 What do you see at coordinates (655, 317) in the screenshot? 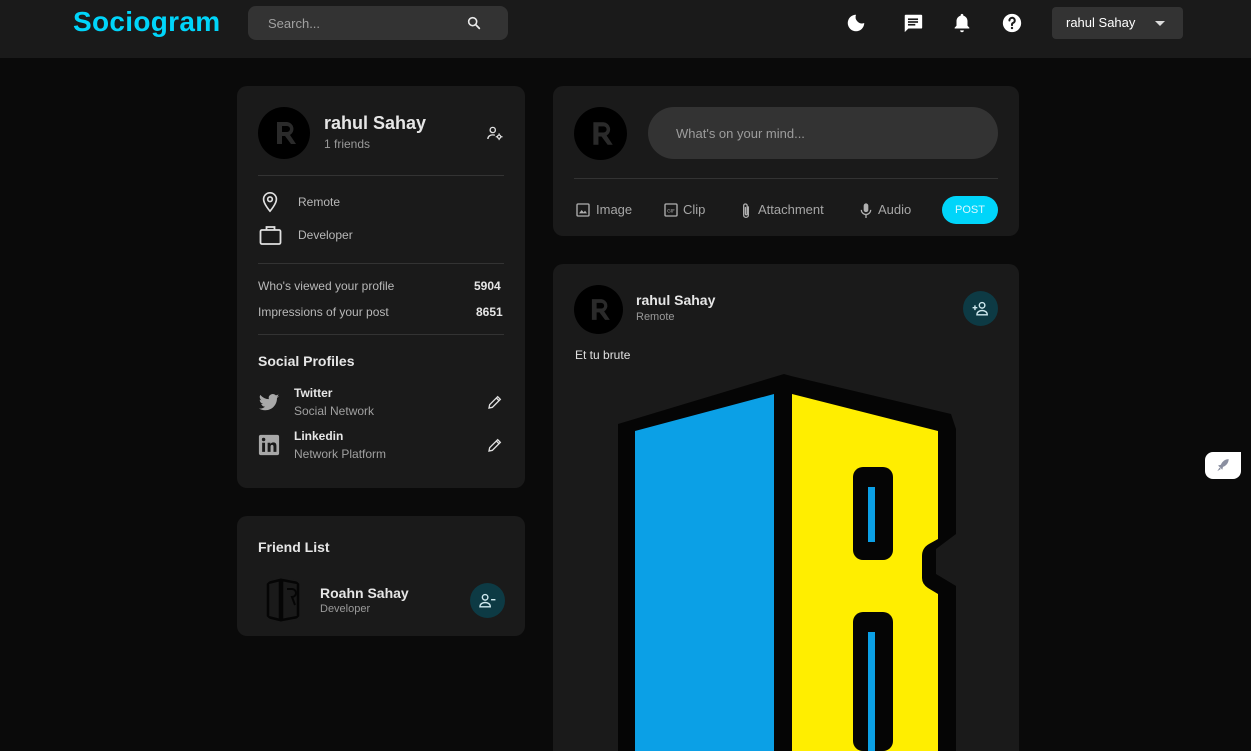
I see `post-author-location: Remote` at bounding box center [655, 317].